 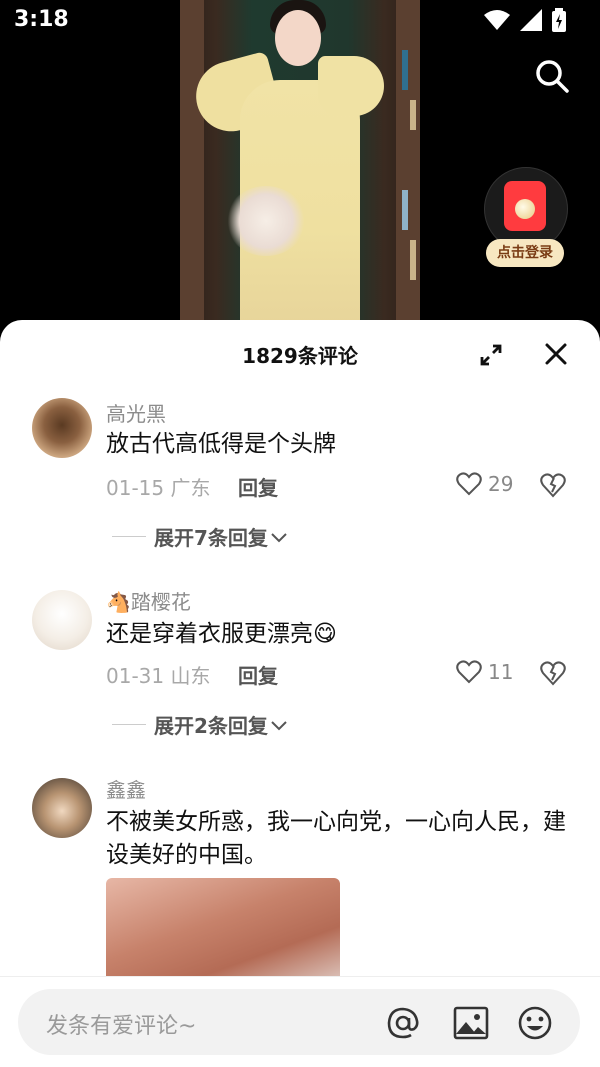 I want to click on expand-replies-label: 展开7条回复, so click(x=211, y=538).